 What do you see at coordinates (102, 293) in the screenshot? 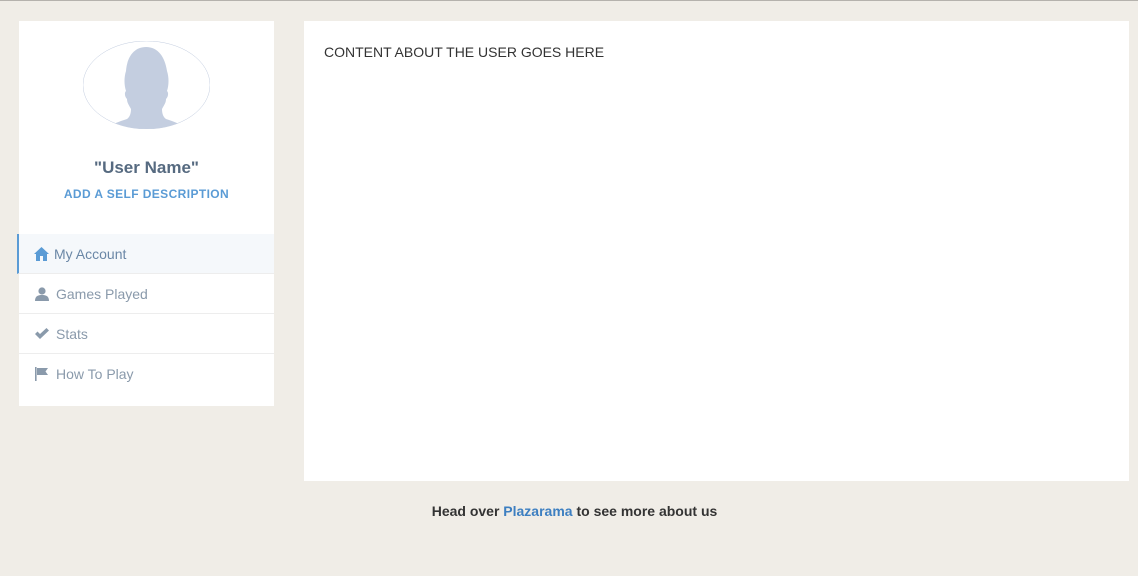
I see `nav-item-label: Games Played` at bounding box center [102, 293].